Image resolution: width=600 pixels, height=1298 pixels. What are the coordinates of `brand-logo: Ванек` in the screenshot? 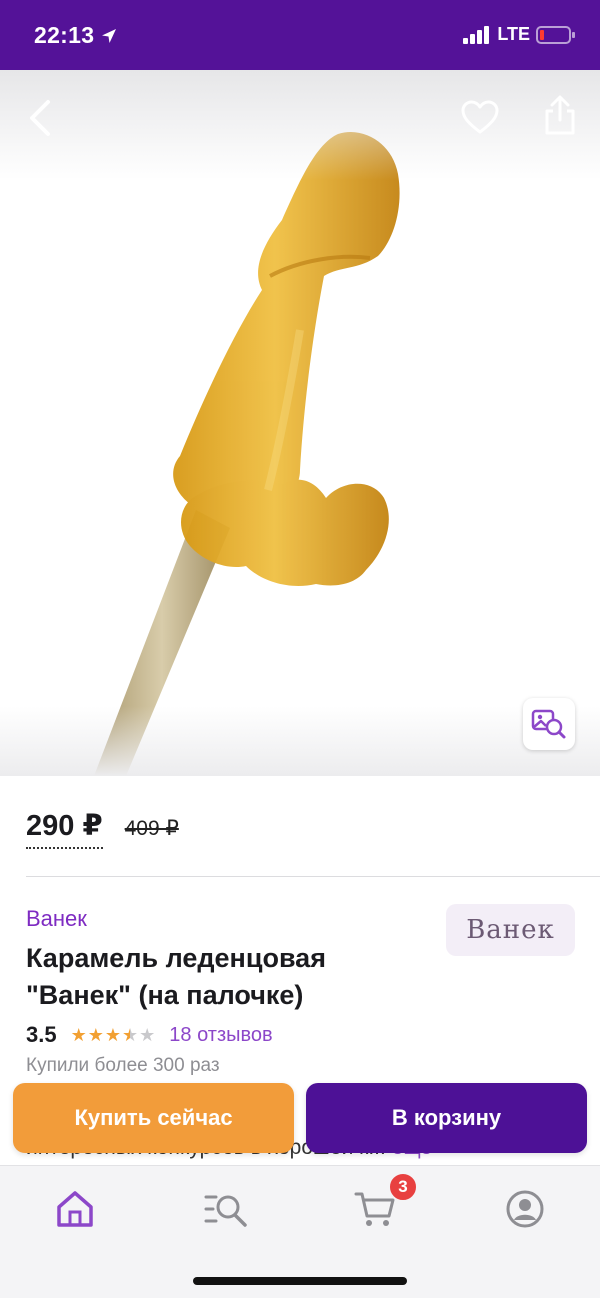 It's located at (510, 930).